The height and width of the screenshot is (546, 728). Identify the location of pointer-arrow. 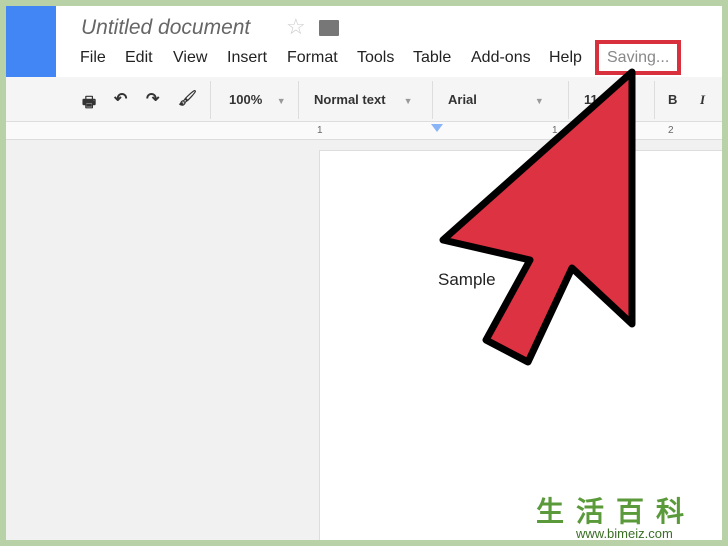
(537, 217).